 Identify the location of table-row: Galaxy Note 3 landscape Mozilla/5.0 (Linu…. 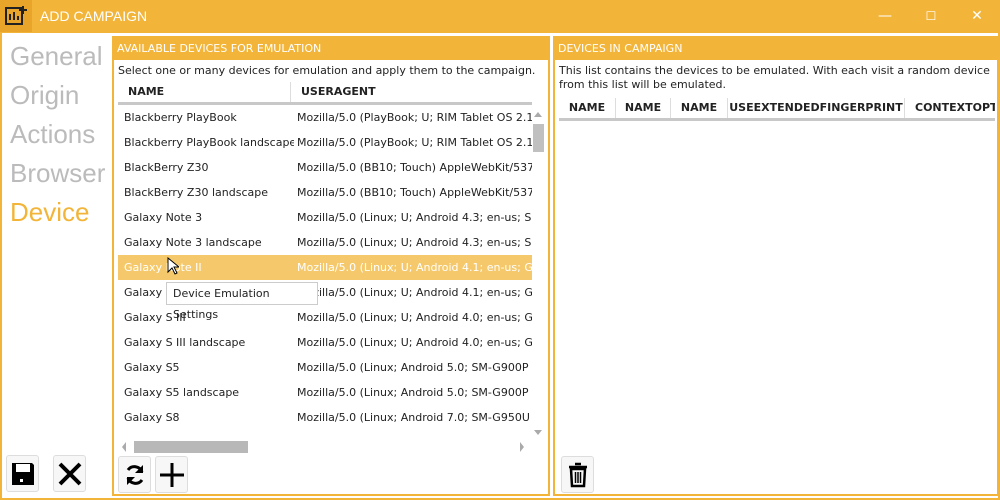
(325, 242).